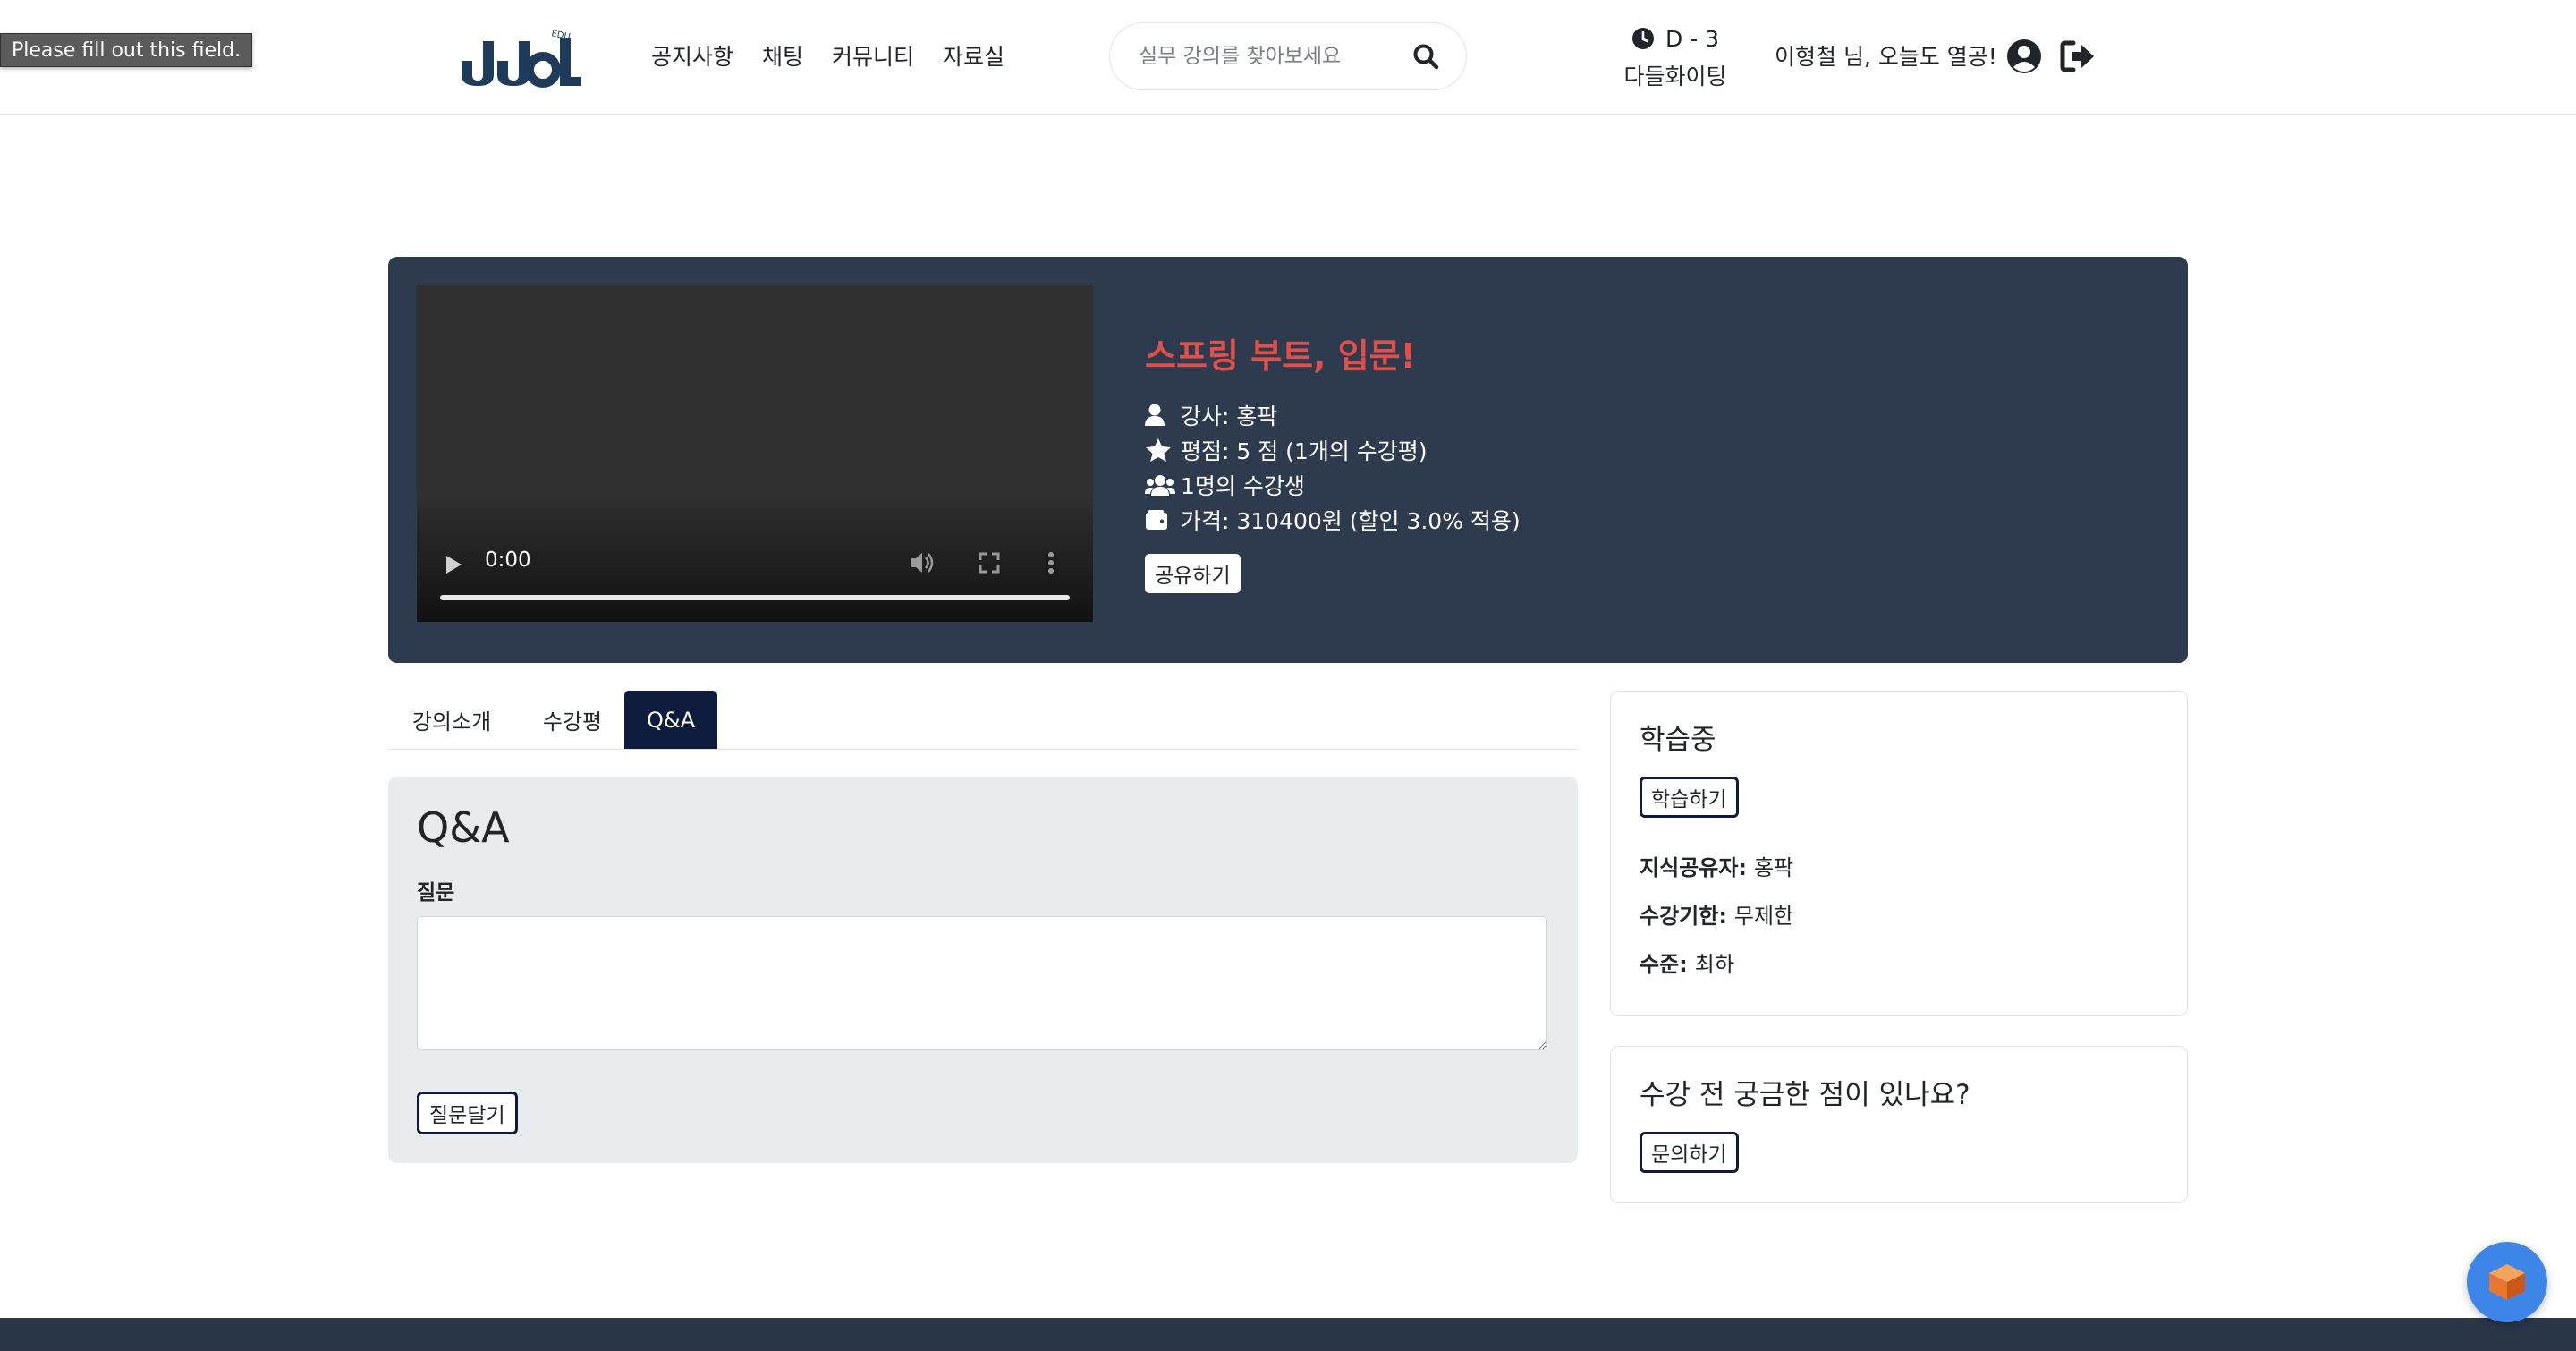 The height and width of the screenshot is (1351, 2576). What do you see at coordinates (670, 720) in the screenshot?
I see `tab-qna: Q&A` at bounding box center [670, 720].